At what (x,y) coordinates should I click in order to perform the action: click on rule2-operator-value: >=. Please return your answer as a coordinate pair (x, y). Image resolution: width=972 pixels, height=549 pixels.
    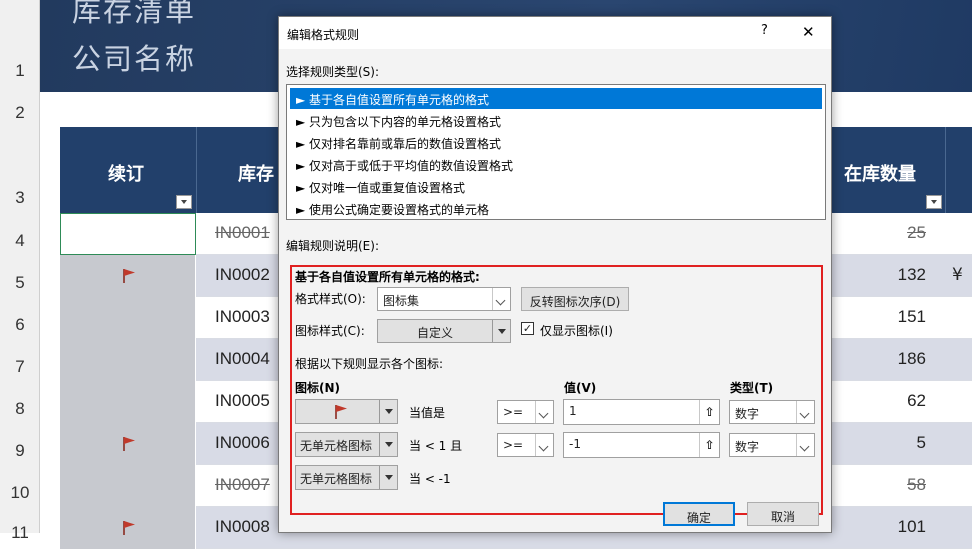
    Looking at the image, I should click on (513, 445).